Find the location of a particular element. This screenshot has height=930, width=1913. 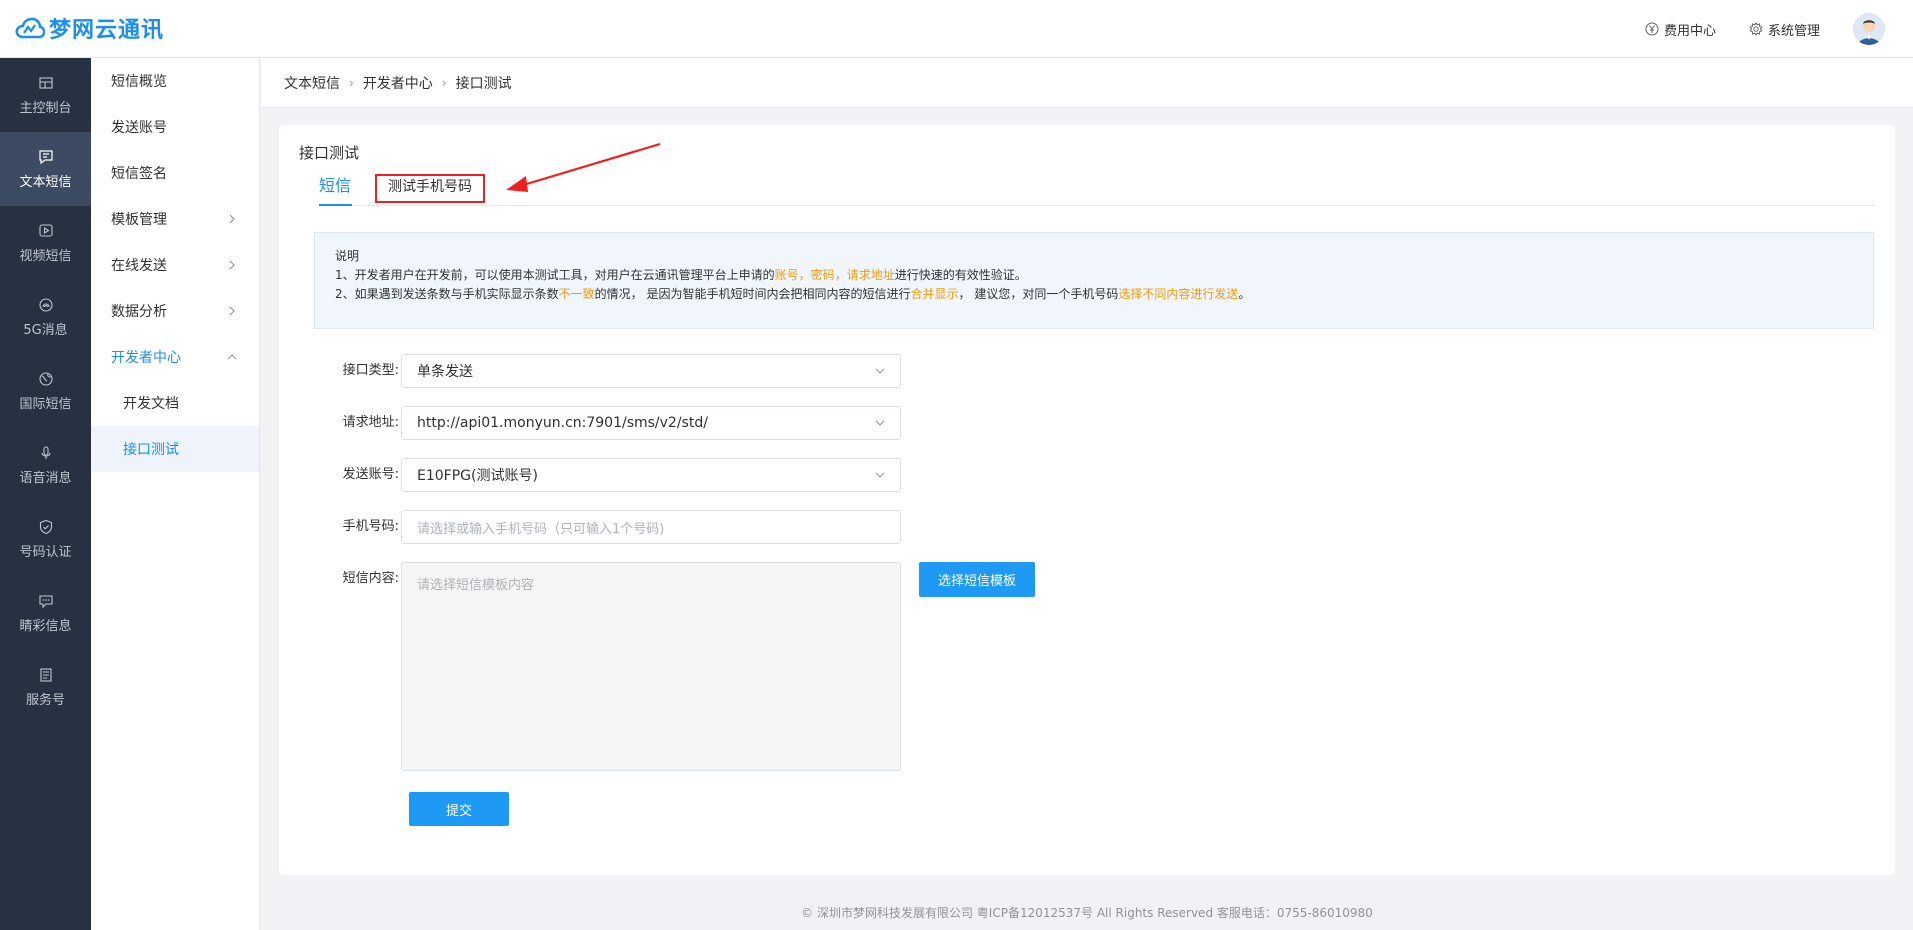

subnav-api-test: 接口测试 is located at coordinates (175, 449).